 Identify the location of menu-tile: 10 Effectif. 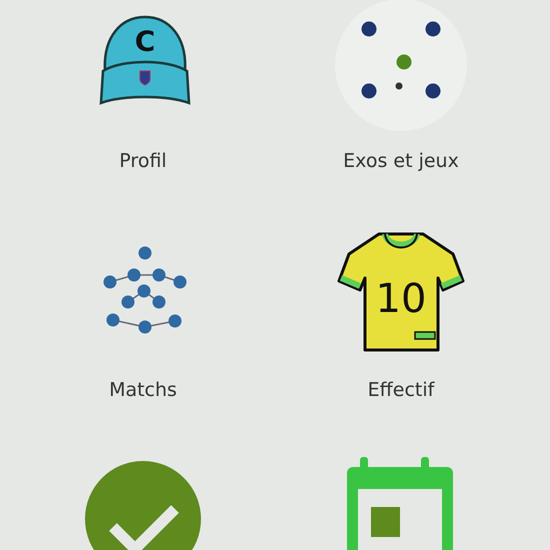
(401, 315).